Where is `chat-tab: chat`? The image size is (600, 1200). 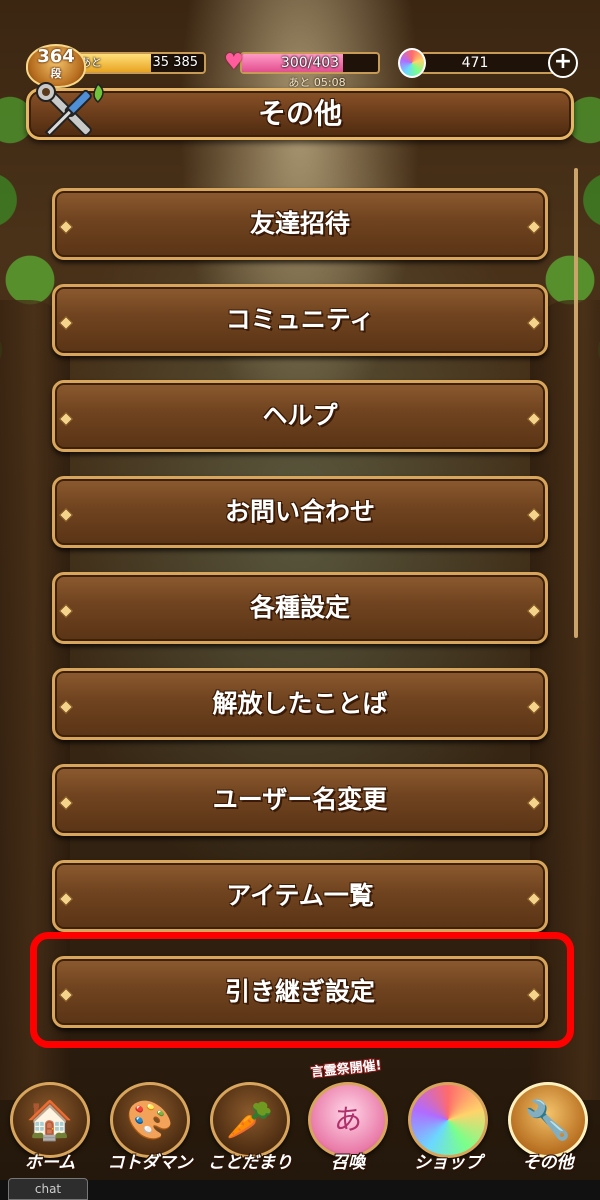 chat-tab: chat is located at coordinates (48, 1189).